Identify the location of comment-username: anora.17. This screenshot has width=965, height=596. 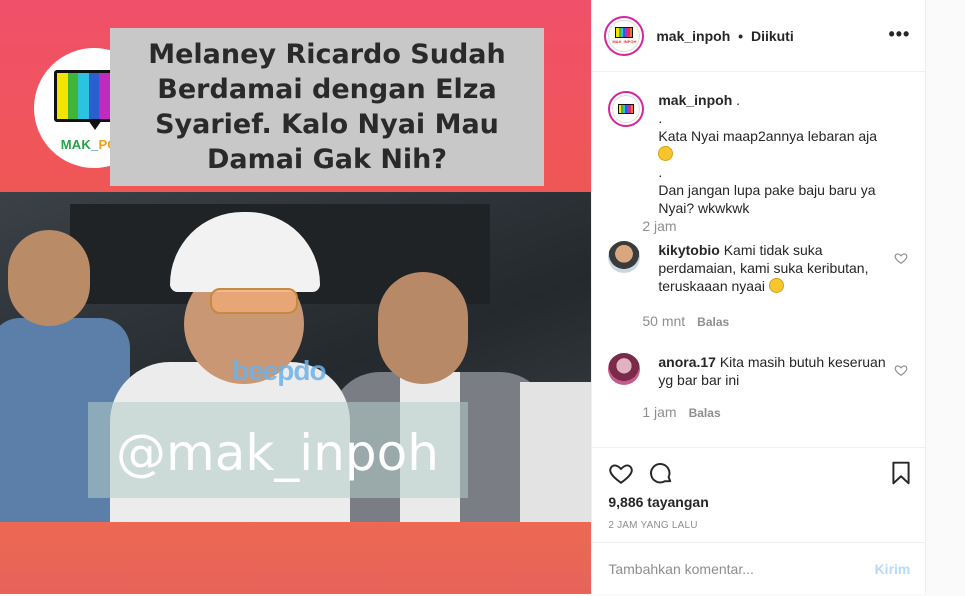
(687, 362).